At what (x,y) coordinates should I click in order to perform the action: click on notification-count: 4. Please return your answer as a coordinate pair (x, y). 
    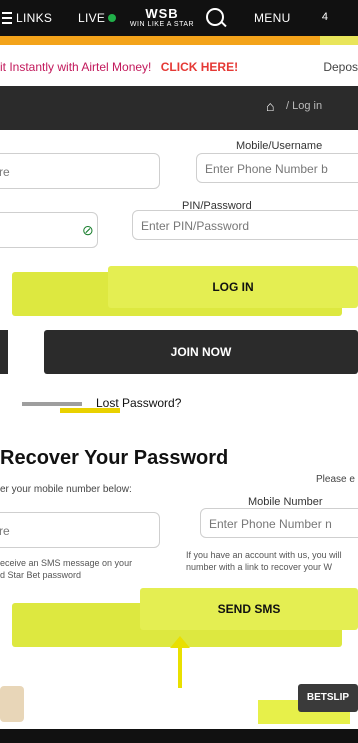
    Looking at the image, I should click on (324, 17).